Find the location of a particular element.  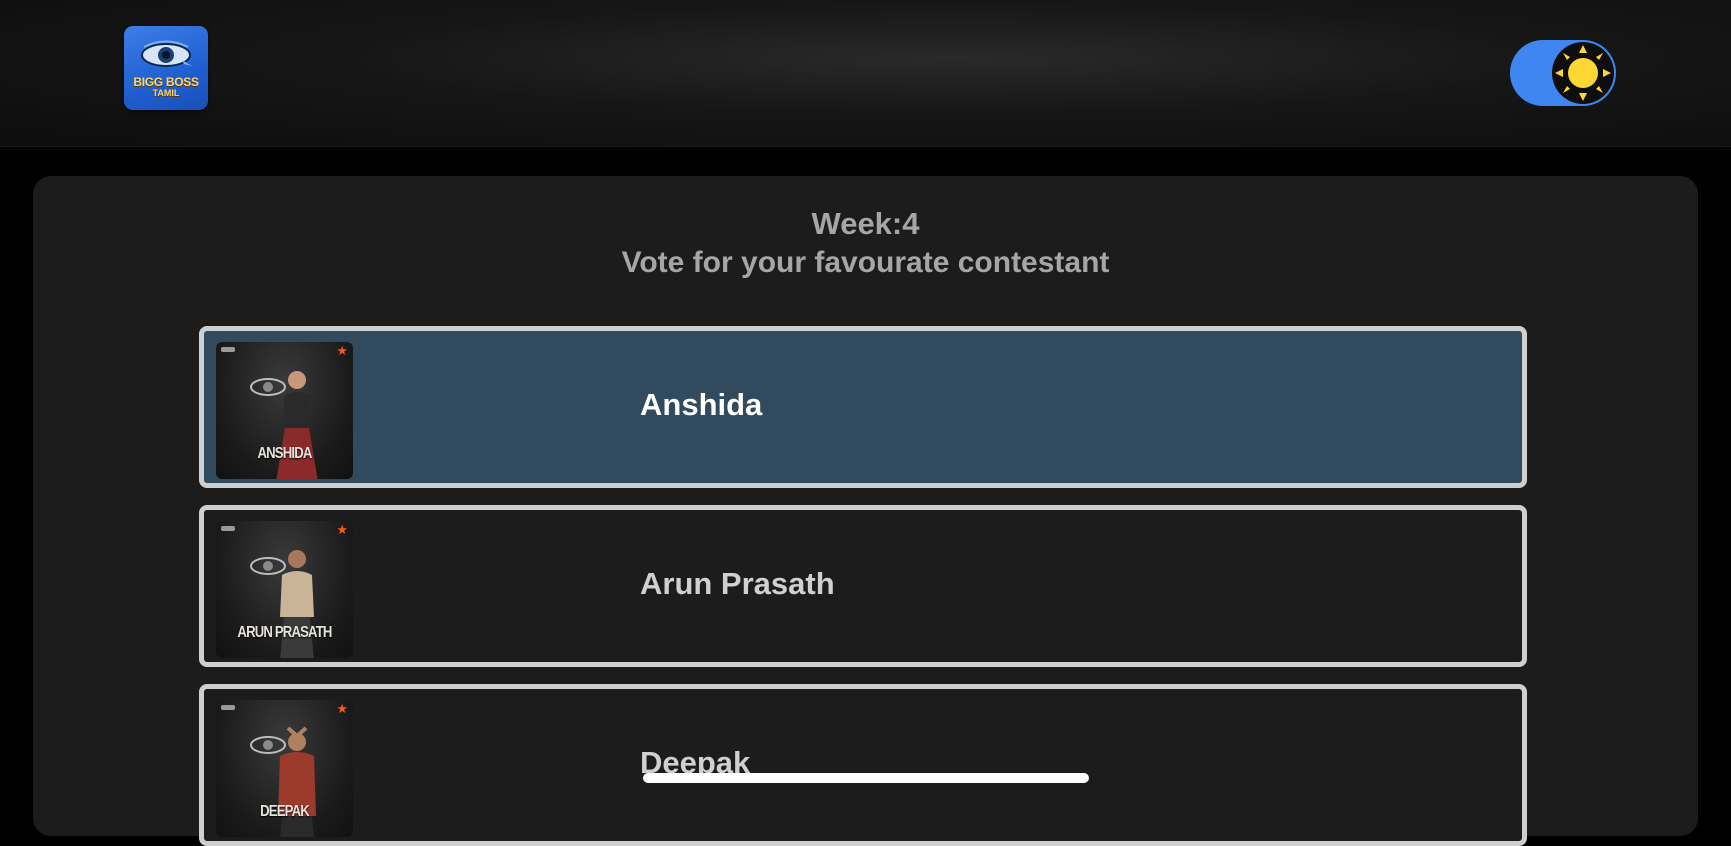

logo-subtitle: TAMIL is located at coordinates (166, 93).